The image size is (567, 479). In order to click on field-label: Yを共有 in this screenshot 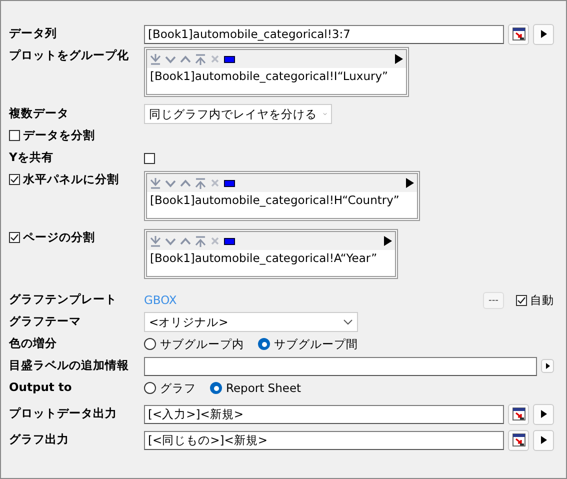, I will do `click(31, 157)`.